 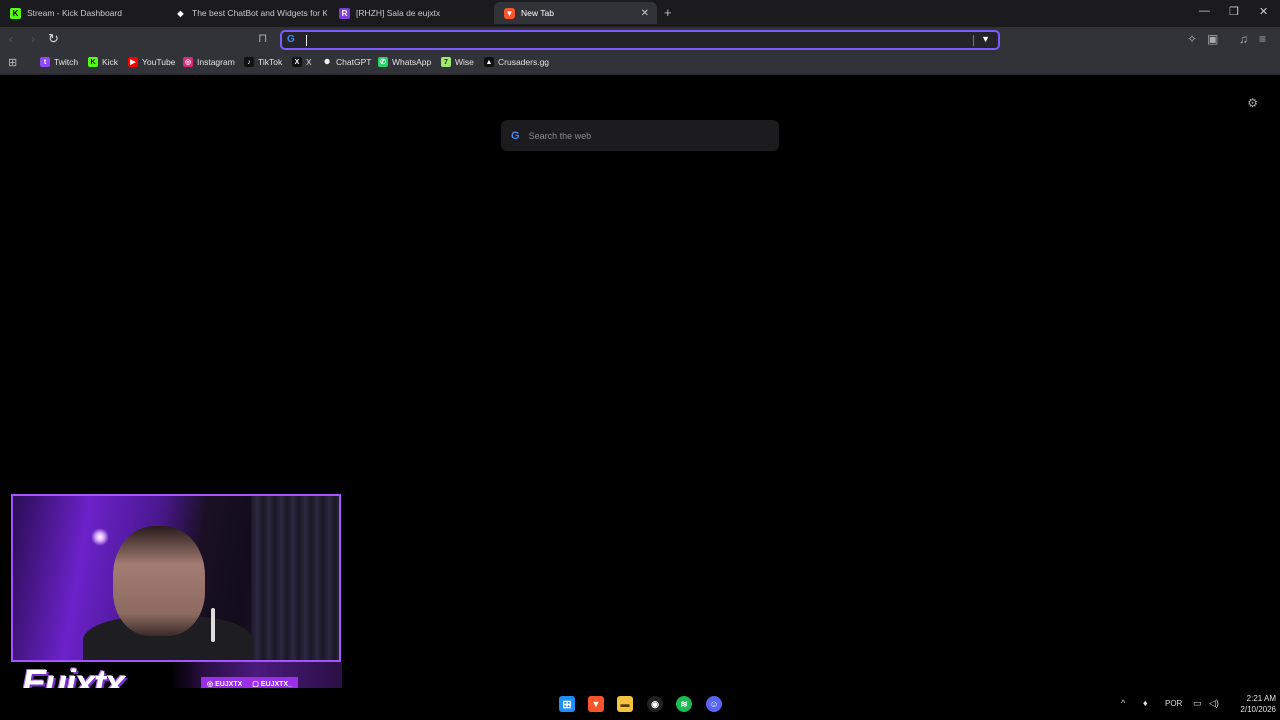 I want to click on bookmark-twitch: t Twitch, so click(x=59, y=62).